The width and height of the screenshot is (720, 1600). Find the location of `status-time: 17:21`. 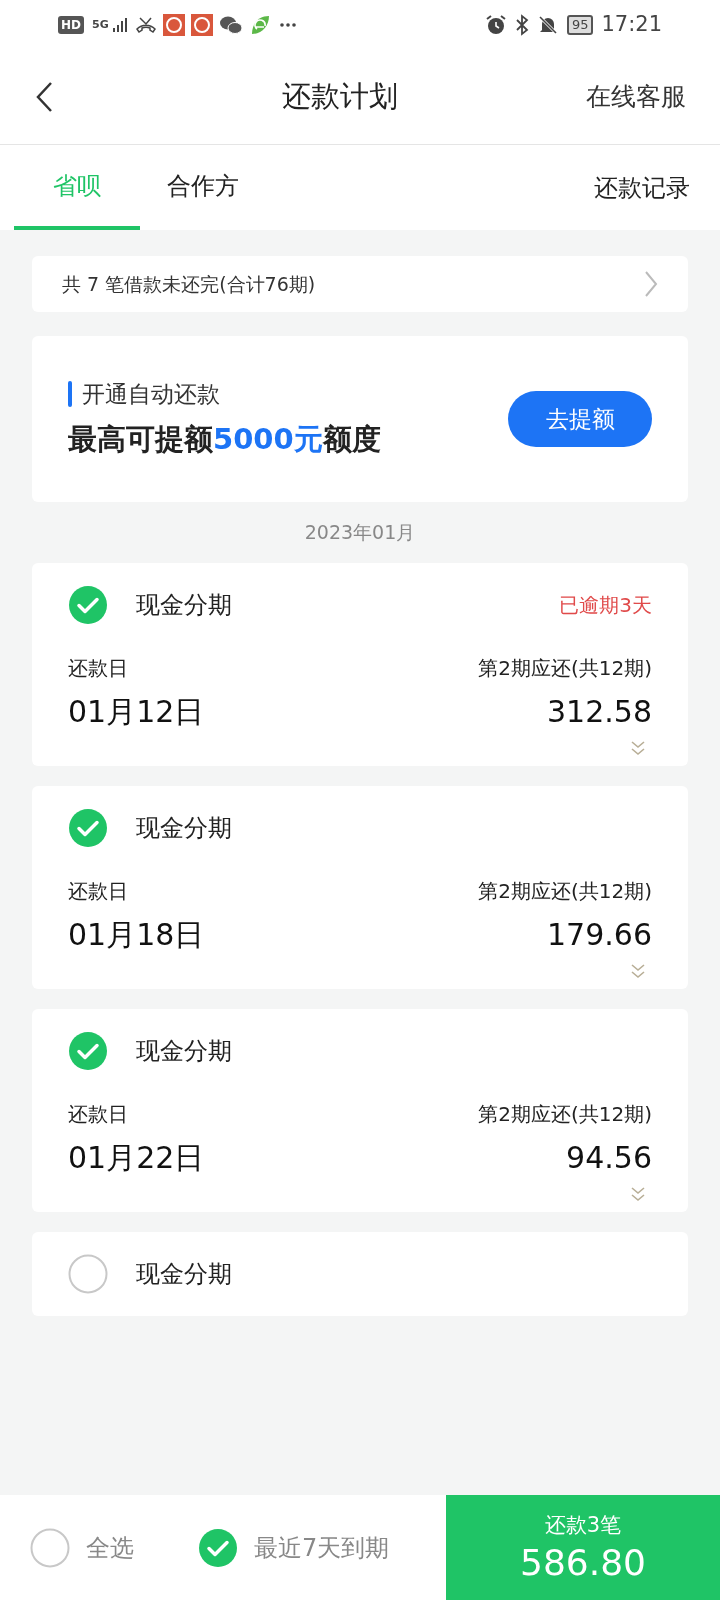

status-time: 17:21 is located at coordinates (631, 25).